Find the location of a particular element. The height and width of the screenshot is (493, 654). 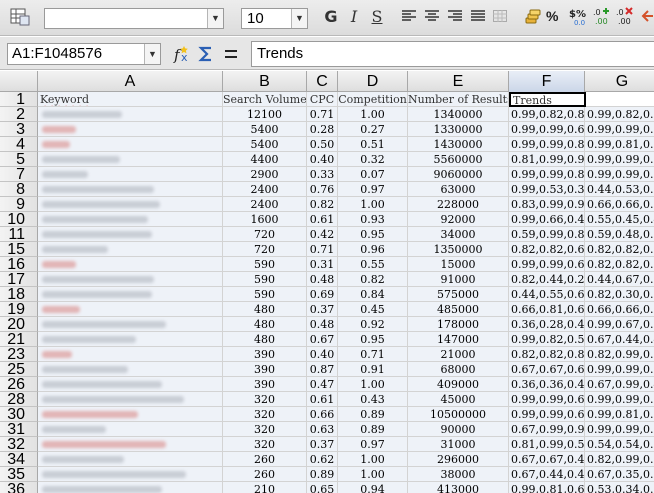

cell-trends-overflow: 0.44,0.67,0.67, is located at coordinates (619, 279).